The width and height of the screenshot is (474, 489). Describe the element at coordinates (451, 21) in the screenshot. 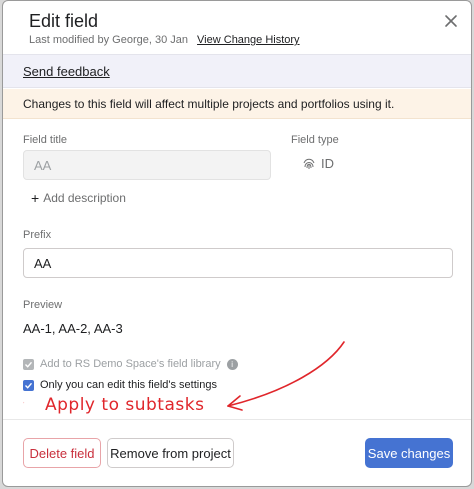

I see `close-icon` at that location.